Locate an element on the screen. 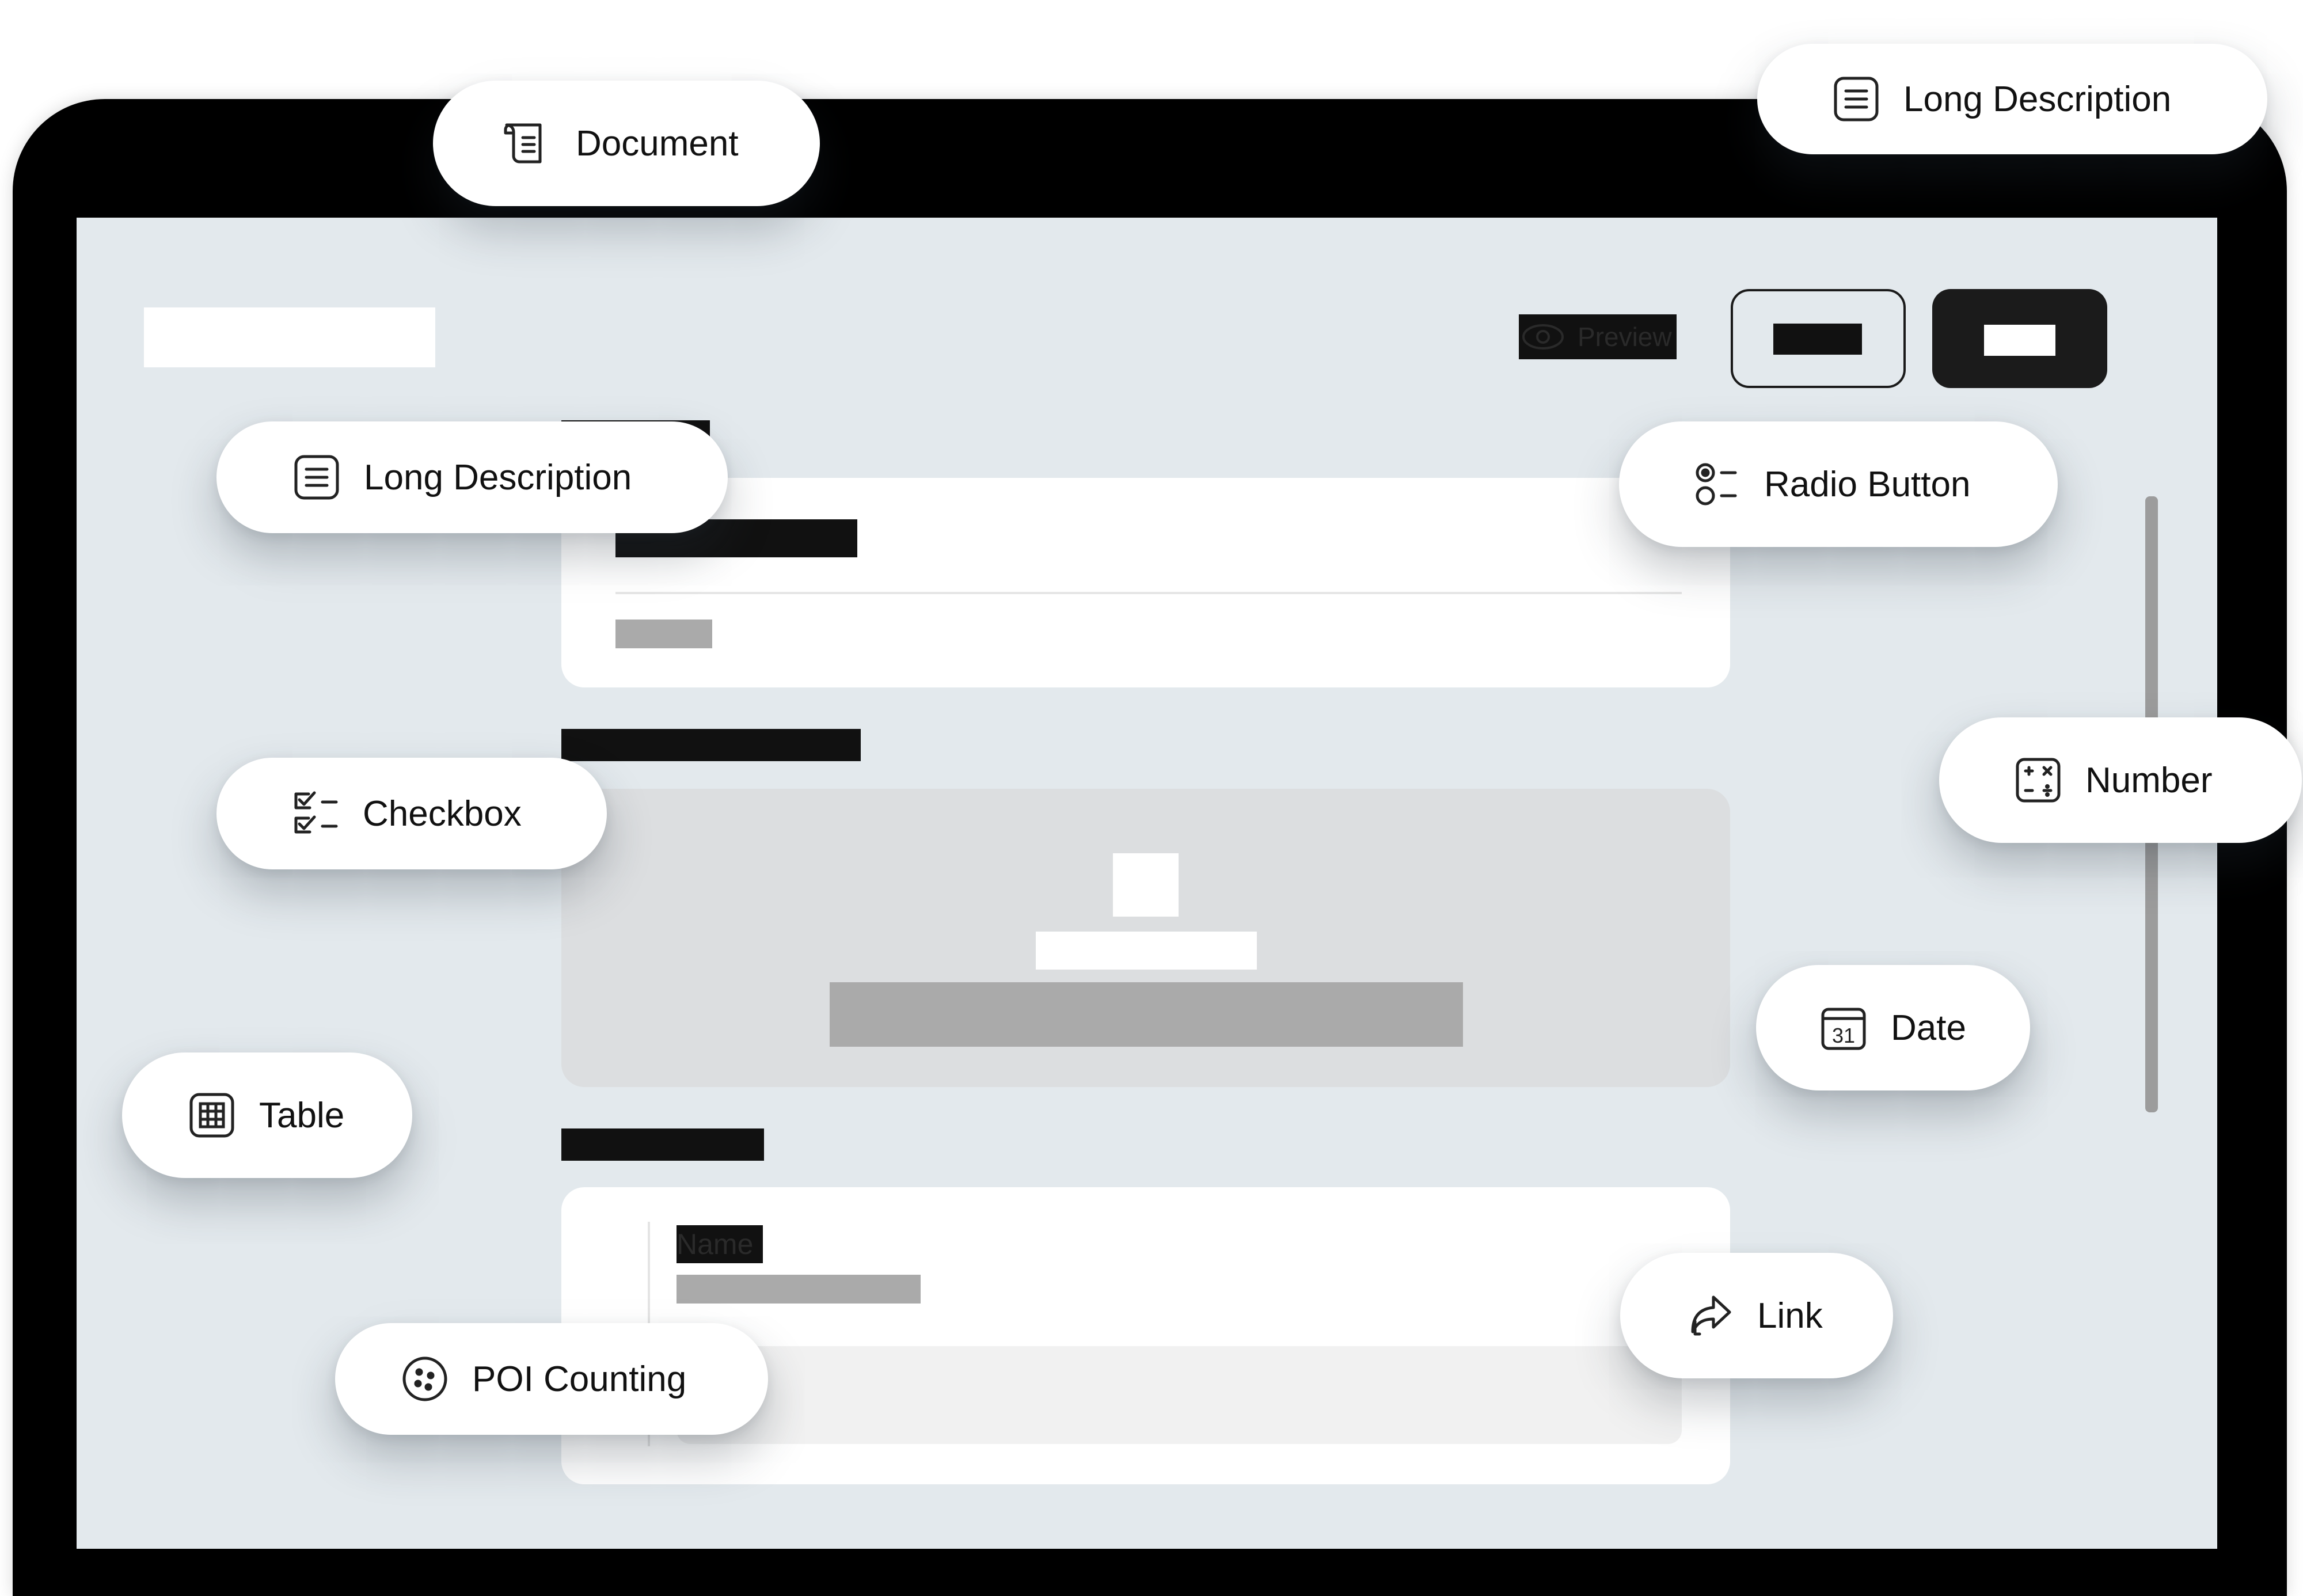 Image resolution: width=2303 pixels, height=1596 pixels. poi-counting-icon is located at coordinates (424, 1379).